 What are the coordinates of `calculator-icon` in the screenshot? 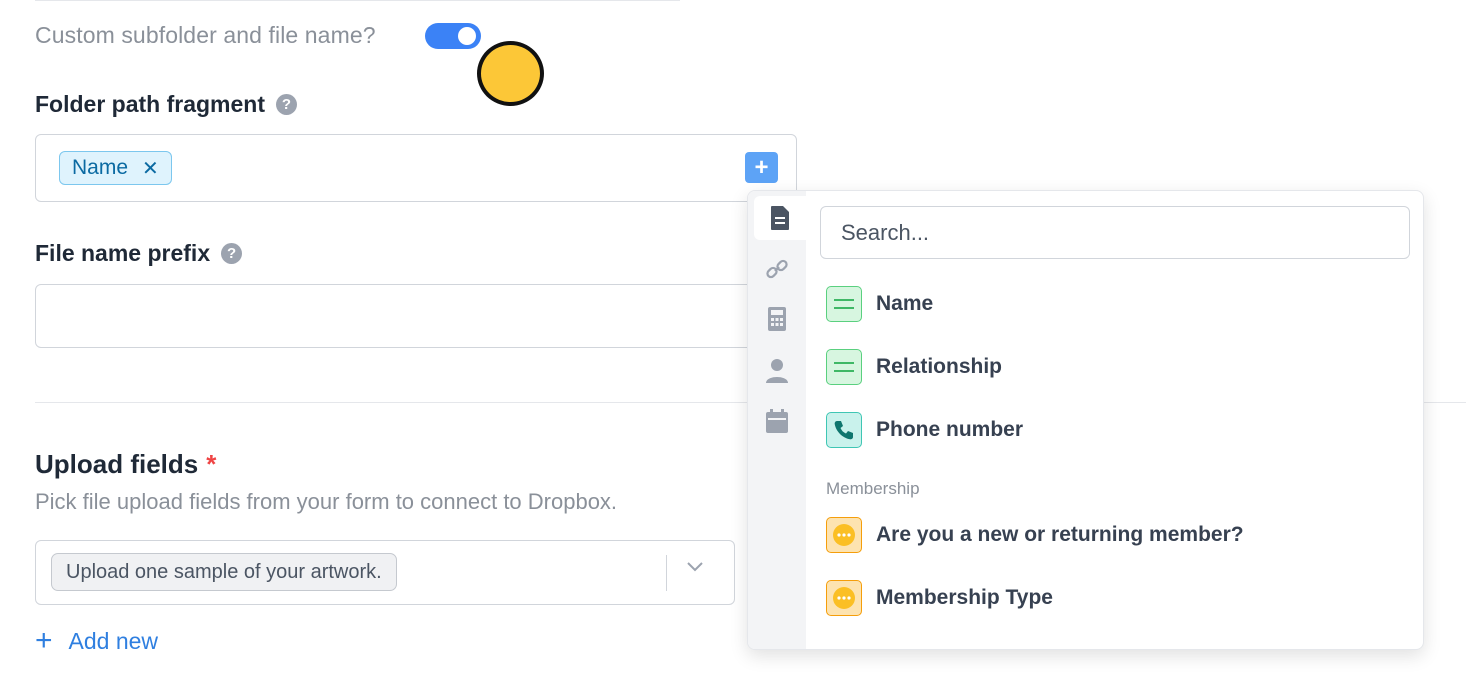 It's located at (777, 319).